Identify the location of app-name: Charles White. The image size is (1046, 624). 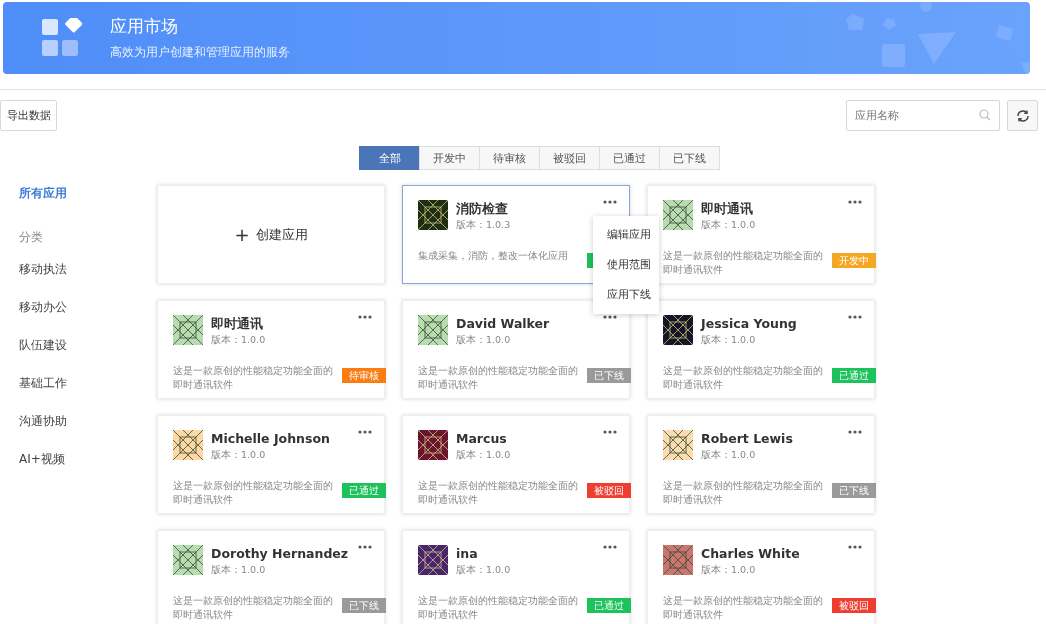
(751, 553).